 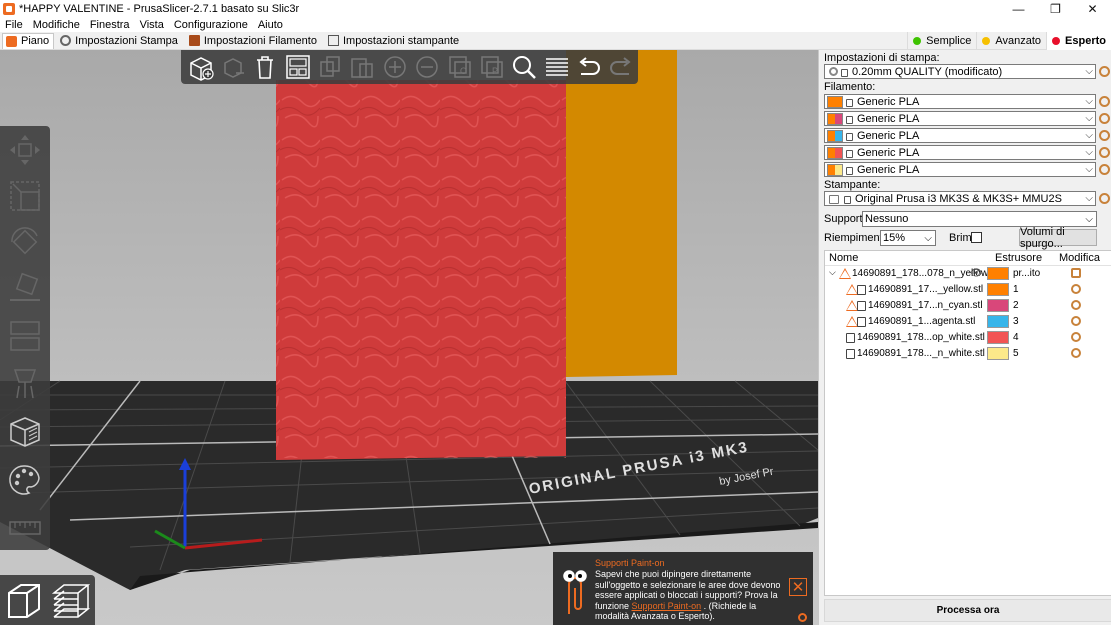 I want to click on split-parts-button: P, so click(x=491, y=67).